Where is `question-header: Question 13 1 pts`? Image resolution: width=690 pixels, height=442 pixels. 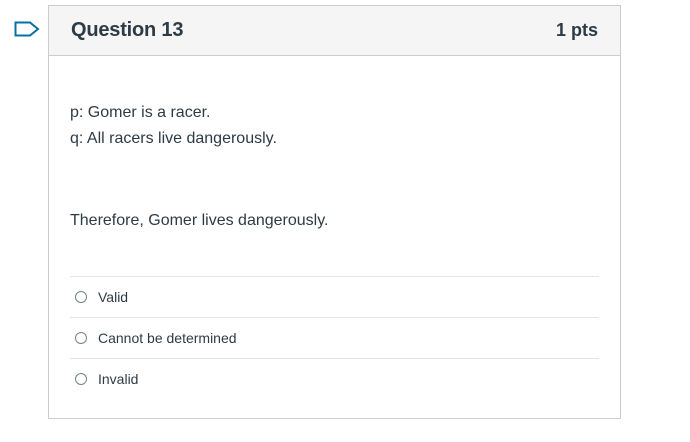
question-header: Question 13 1 pts is located at coordinates (334, 31).